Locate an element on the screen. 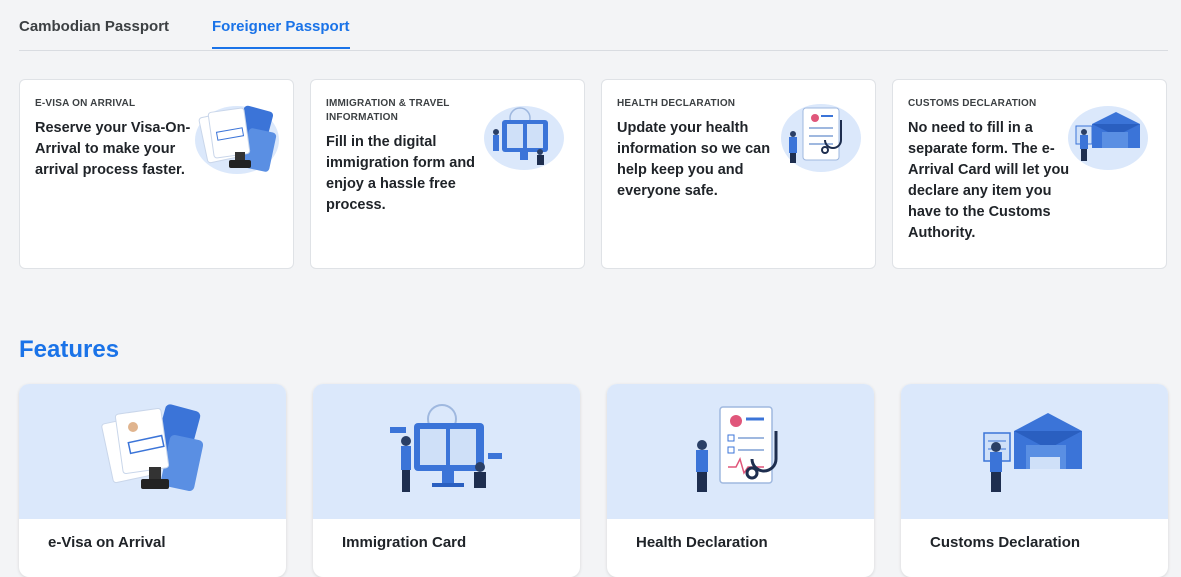 The image size is (1181, 577). features-heading: Features is located at coordinates (69, 349).